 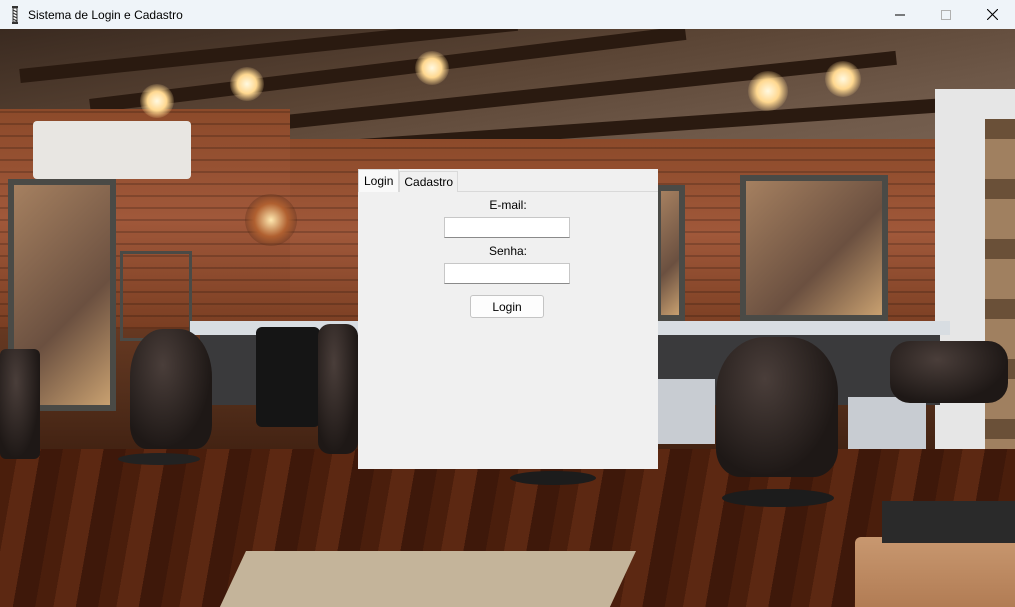 I want to click on tab-login: Login, so click(x=379, y=180).